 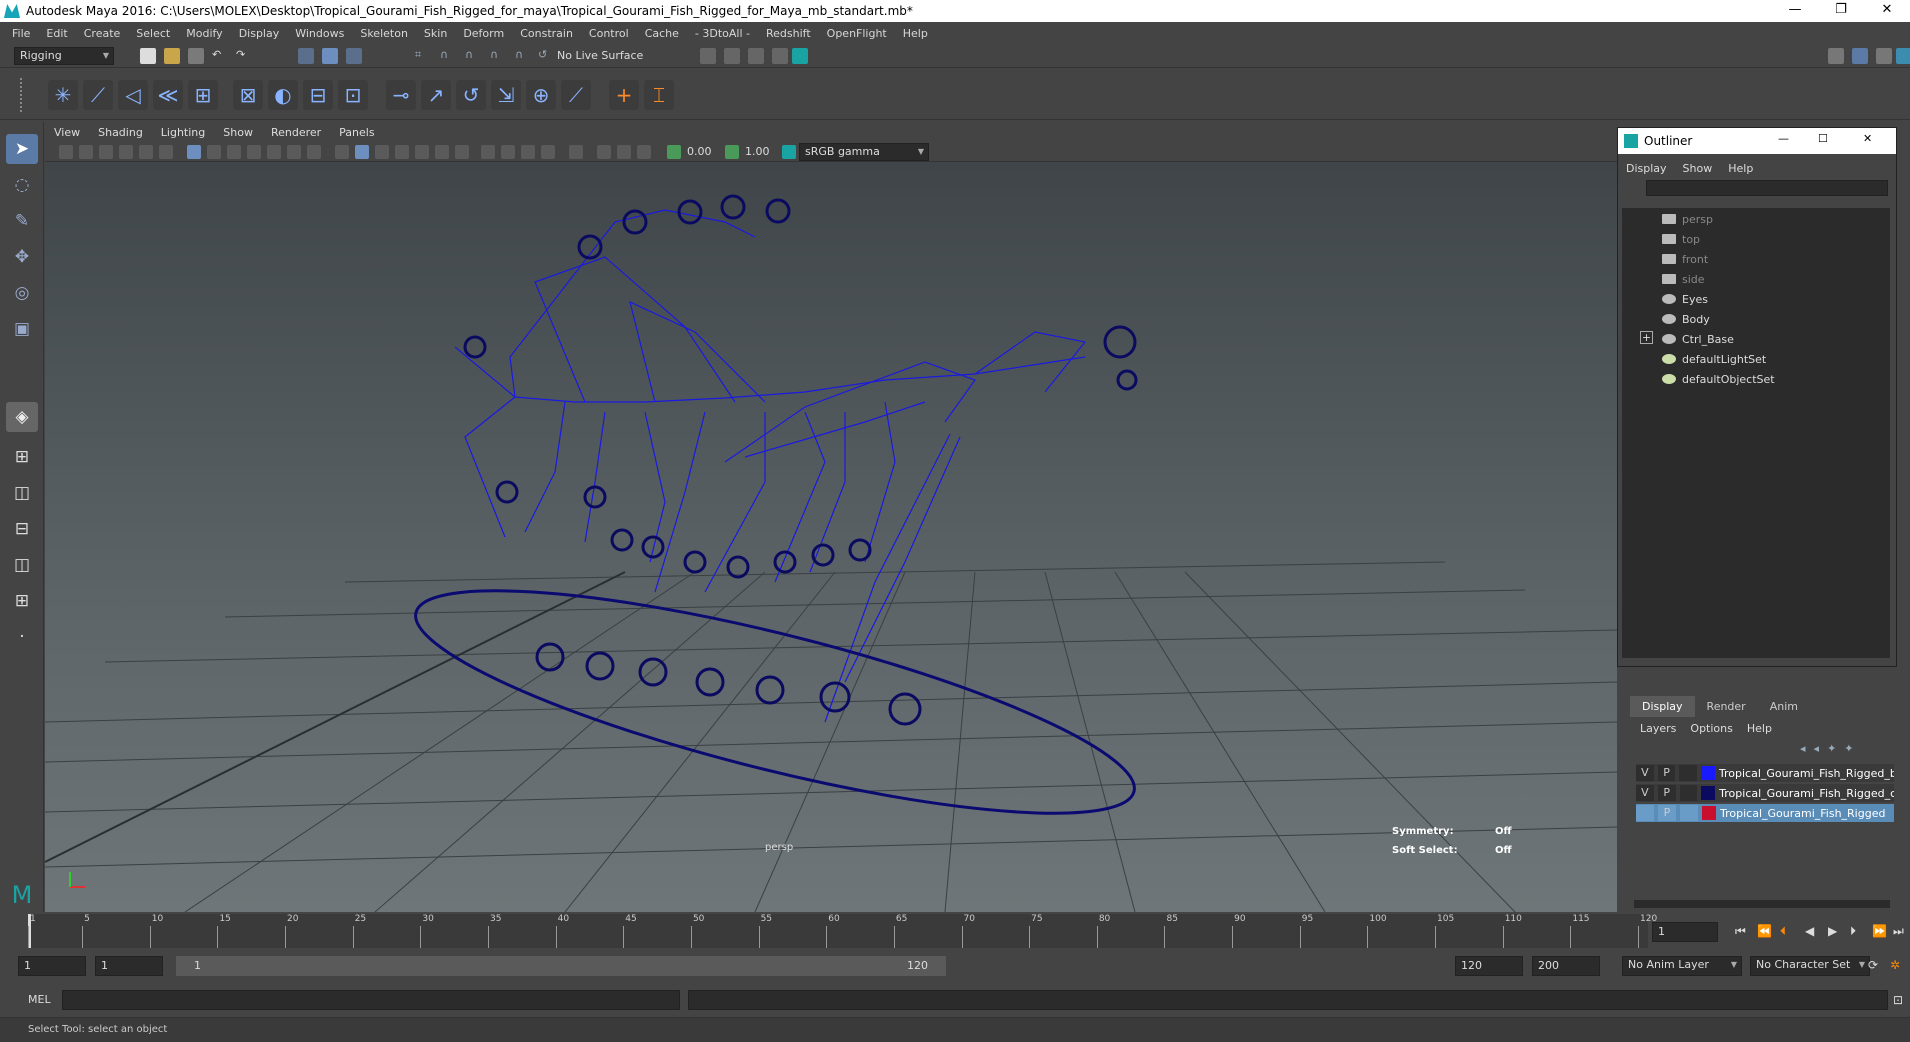 What do you see at coordinates (442, 152) in the screenshot?
I see `use-lights-icon` at bounding box center [442, 152].